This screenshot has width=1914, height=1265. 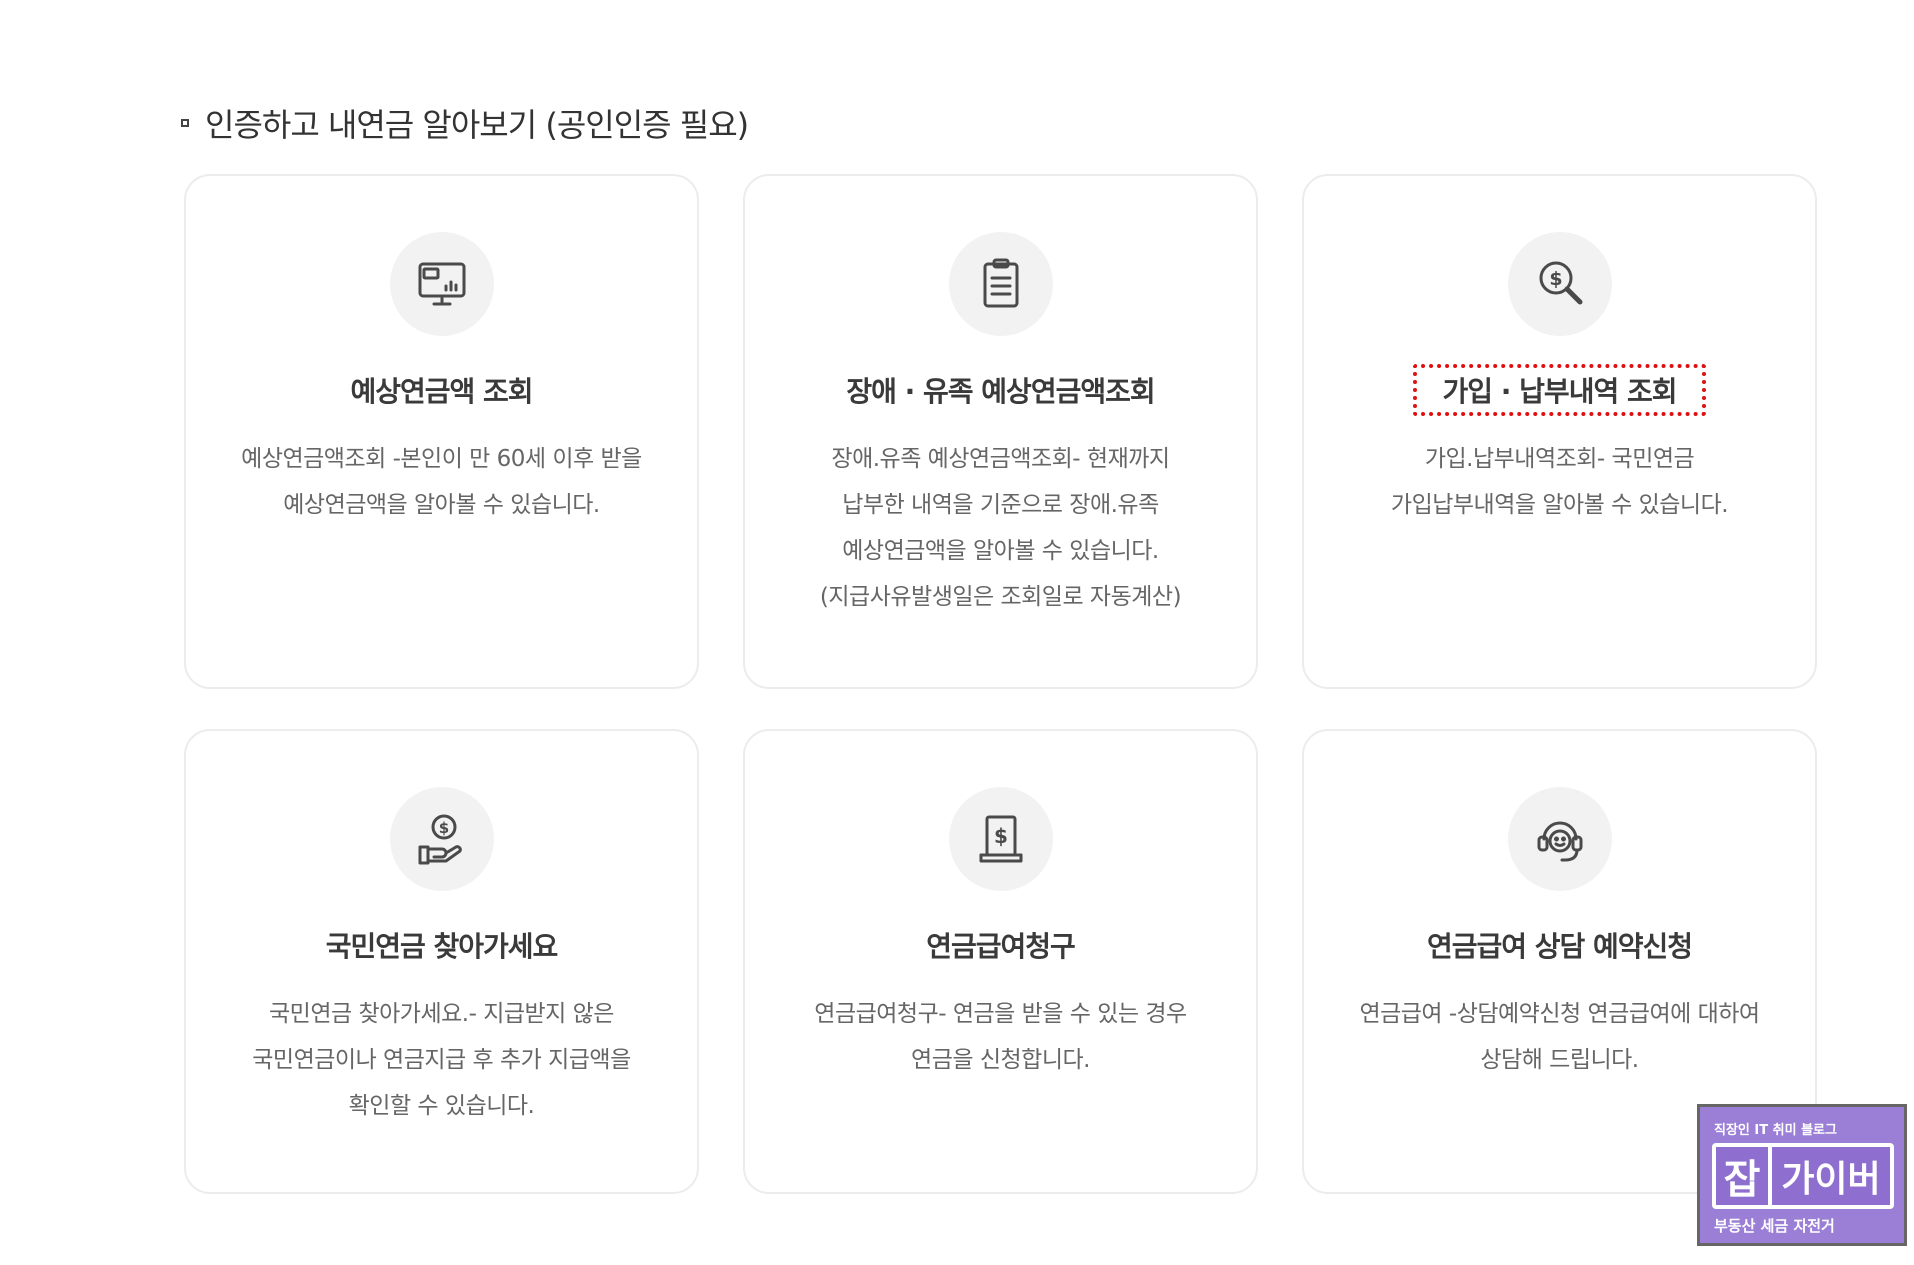 I want to click on dollar-search-icon: $, so click(x=1559, y=284).